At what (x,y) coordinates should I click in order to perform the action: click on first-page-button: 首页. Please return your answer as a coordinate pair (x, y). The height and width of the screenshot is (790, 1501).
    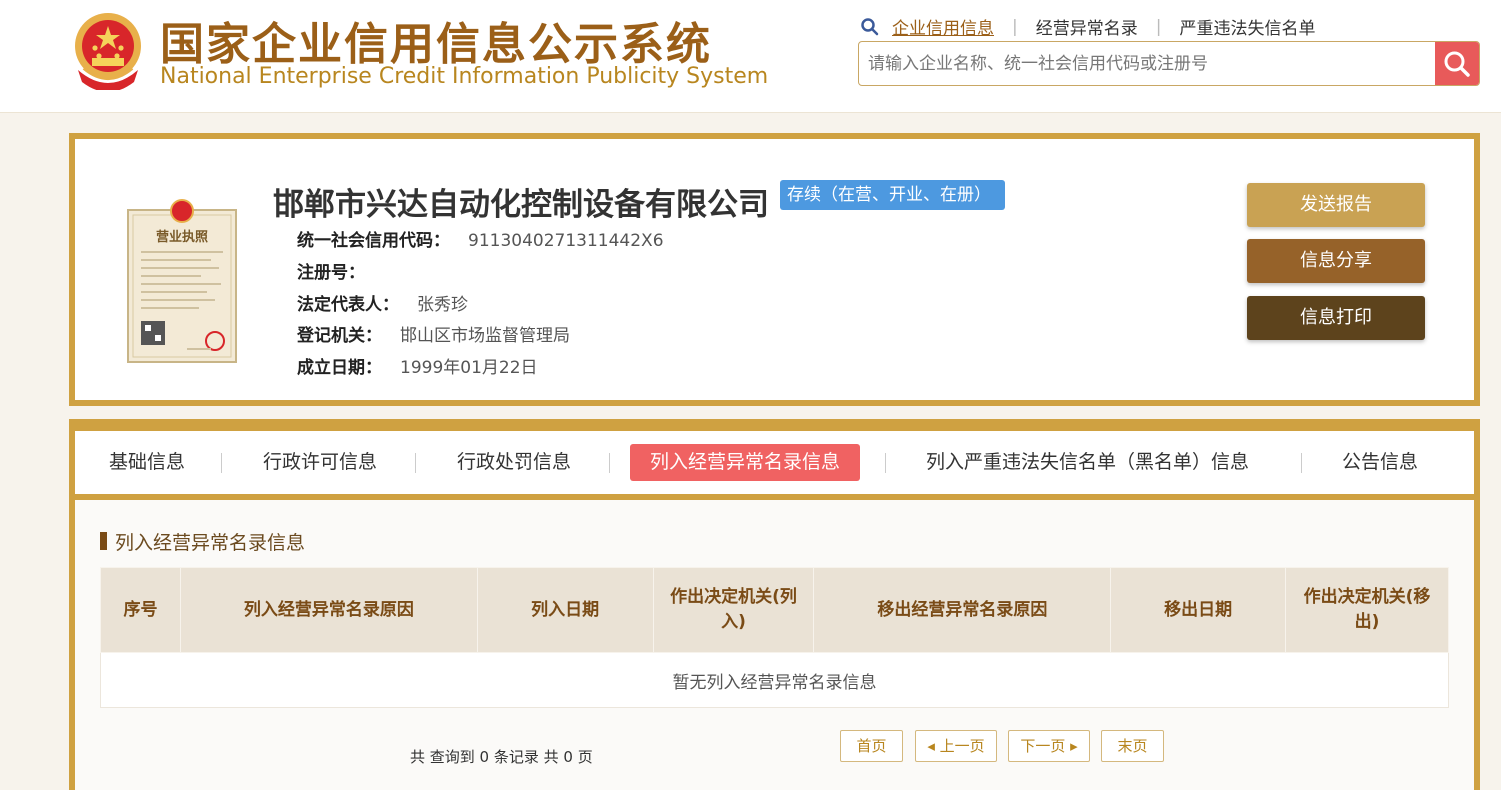
    Looking at the image, I should click on (871, 746).